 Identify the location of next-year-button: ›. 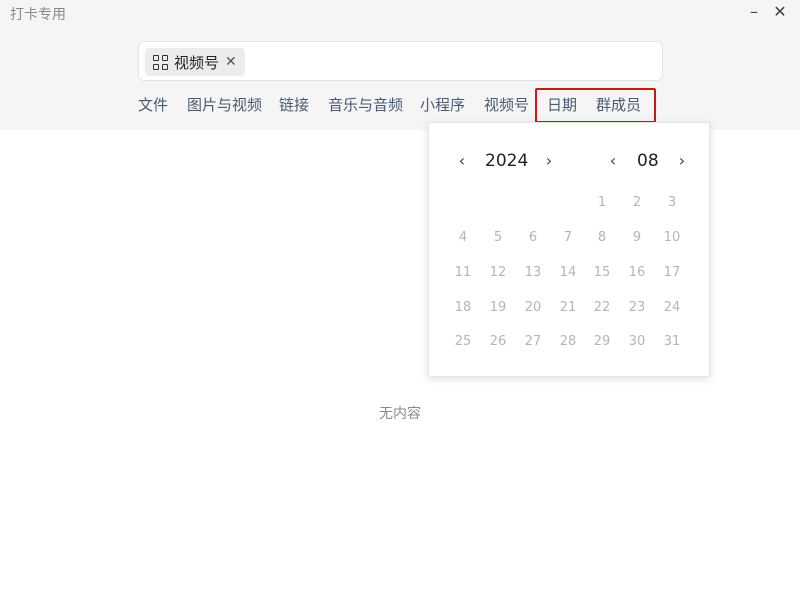
(549, 160).